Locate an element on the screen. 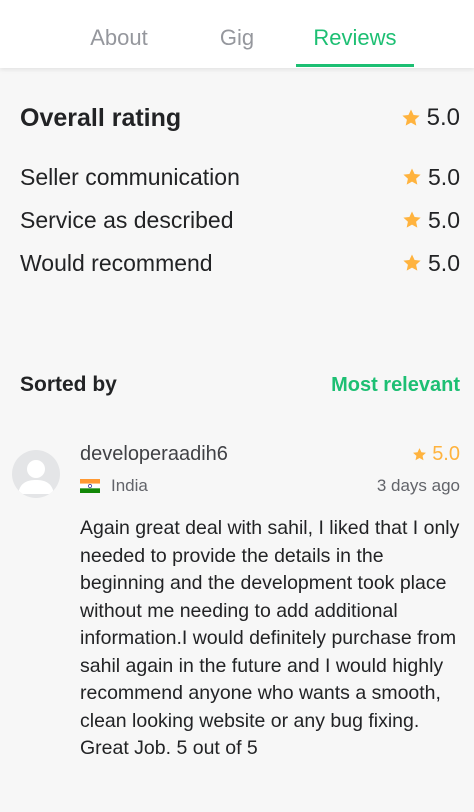 The image size is (474, 812). tab-gig: Gig is located at coordinates (237, 34).